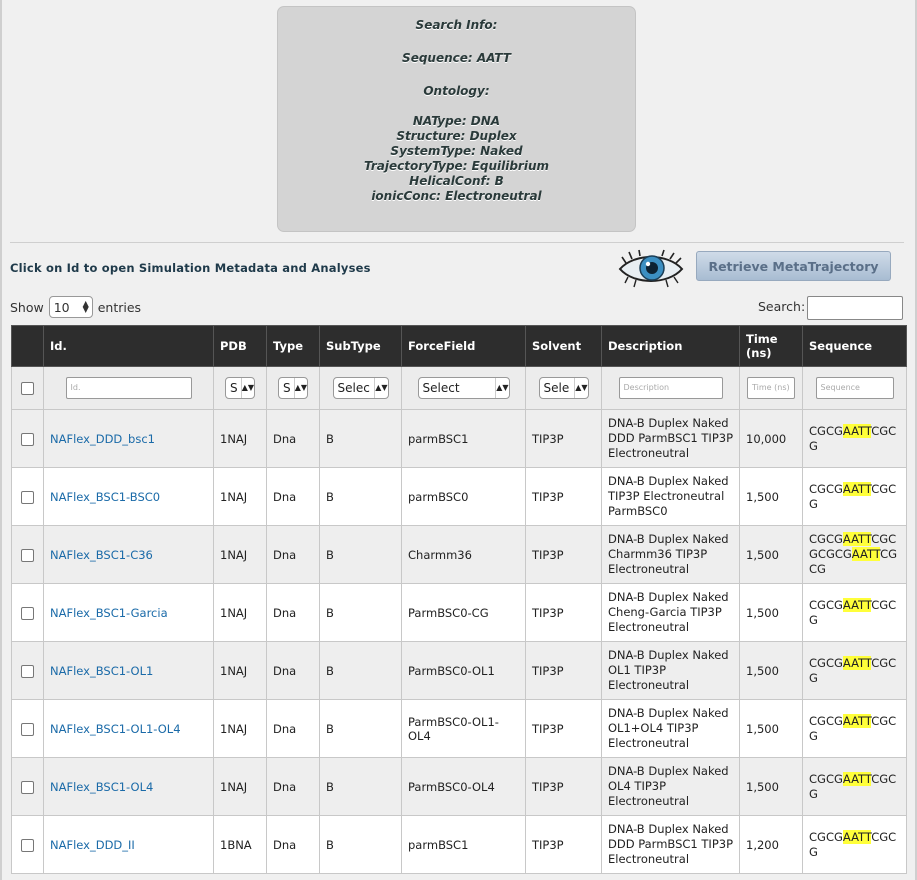  What do you see at coordinates (92, 845) in the screenshot?
I see `simulation-id-link: NAFlex_DDD_II` at bounding box center [92, 845].